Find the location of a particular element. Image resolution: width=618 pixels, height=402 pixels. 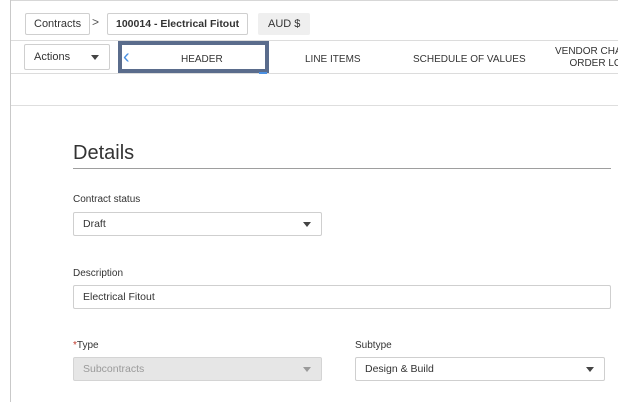

section-divider is located at coordinates (342, 168).